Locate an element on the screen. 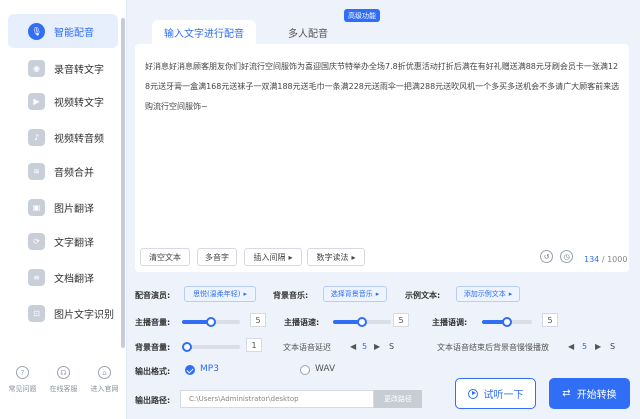 Image resolution: width=640 pixels, height=419 pixels. sidebar-item-recording-to-text: ◉ 录音转文字 is located at coordinates (63, 68).